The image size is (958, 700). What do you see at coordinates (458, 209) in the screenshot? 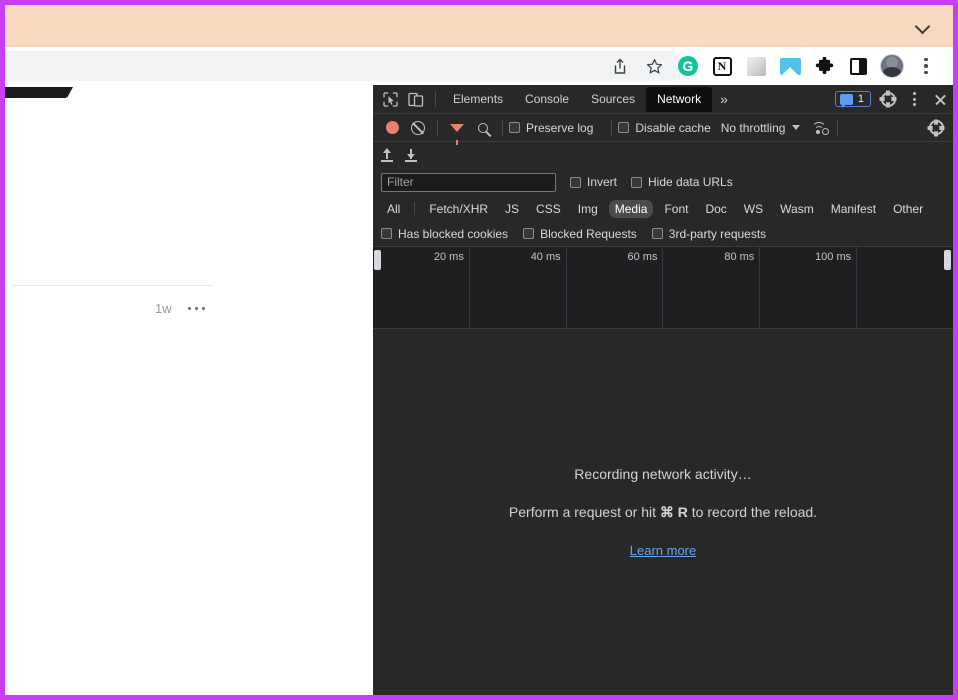
I see `type-filter-fetch-xhr: Fetch/XHR` at bounding box center [458, 209].